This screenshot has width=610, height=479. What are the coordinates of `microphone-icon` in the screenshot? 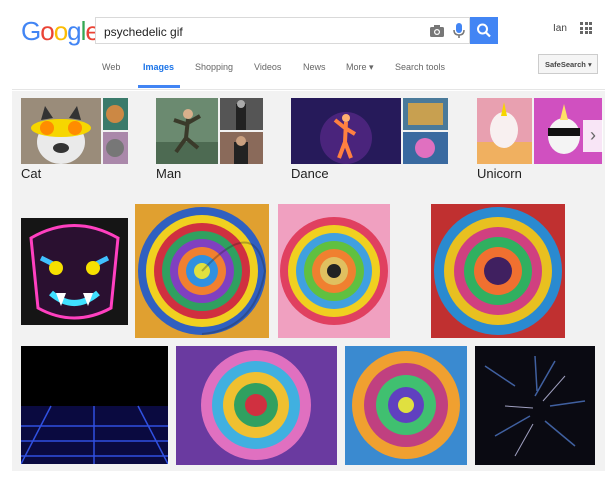 It's located at (459, 31).